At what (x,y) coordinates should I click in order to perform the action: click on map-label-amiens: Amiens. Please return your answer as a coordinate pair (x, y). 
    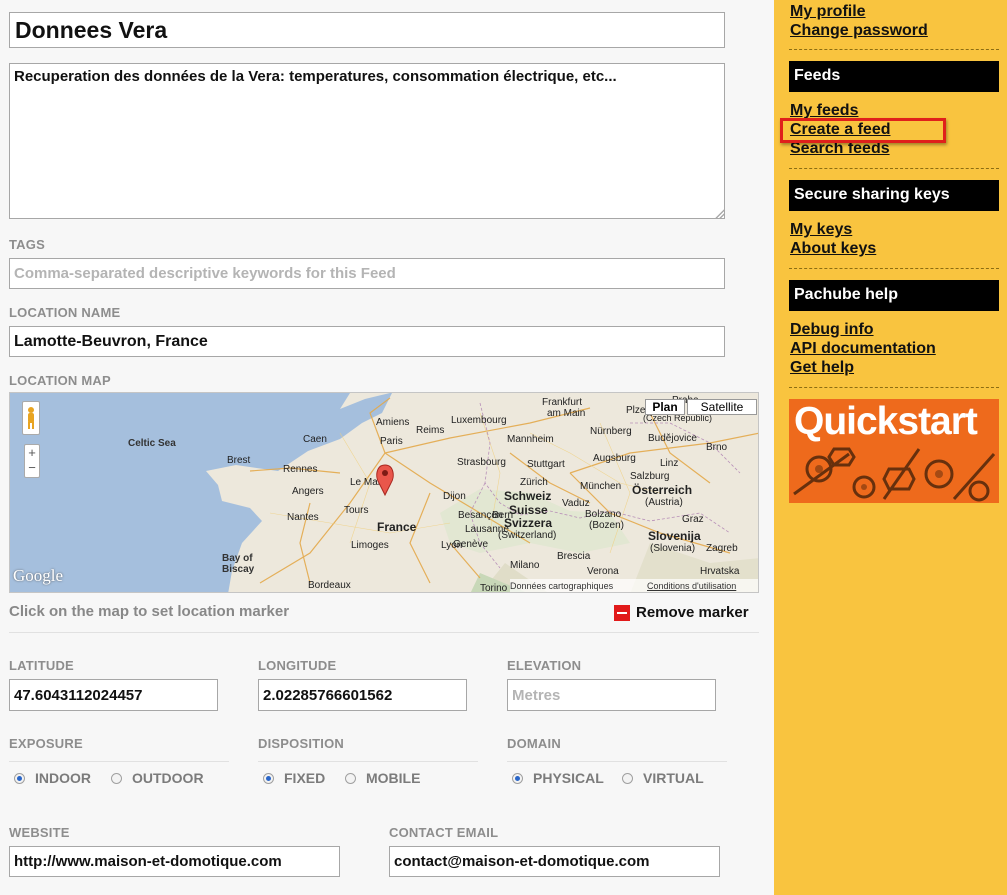
    Looking at the image, I should click on (393, 422).